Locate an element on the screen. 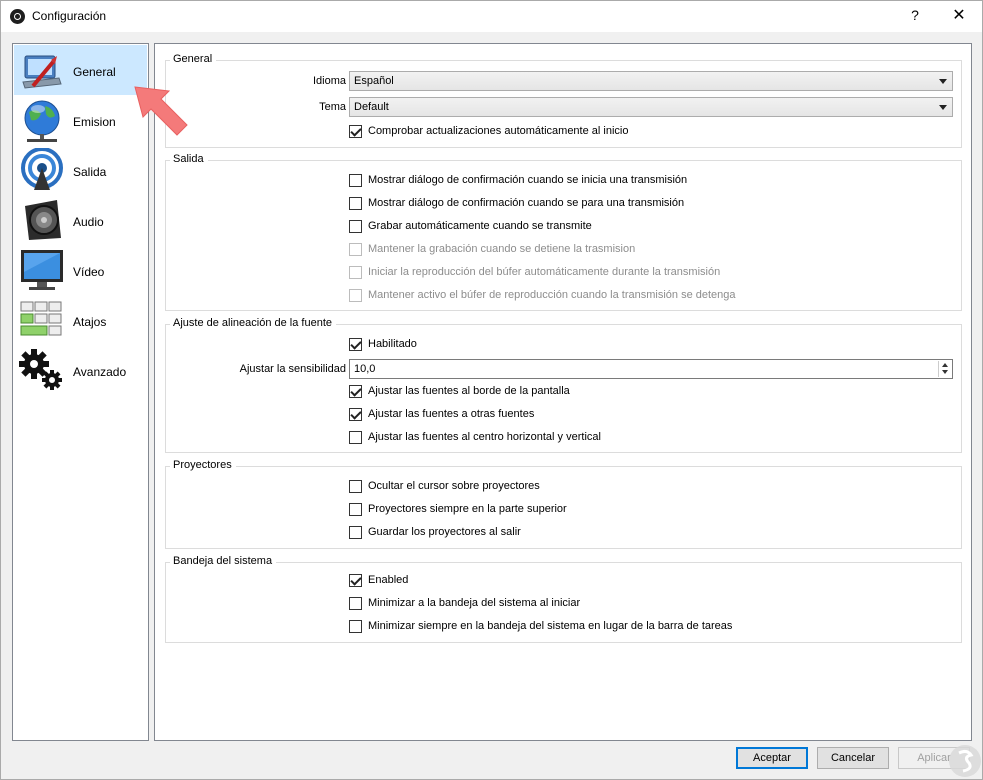 Image resolution: width=983 pixels, height=780 pixels. projectors-option: Proyectores siempre en la parte superior is located at coordinates (458, 509).